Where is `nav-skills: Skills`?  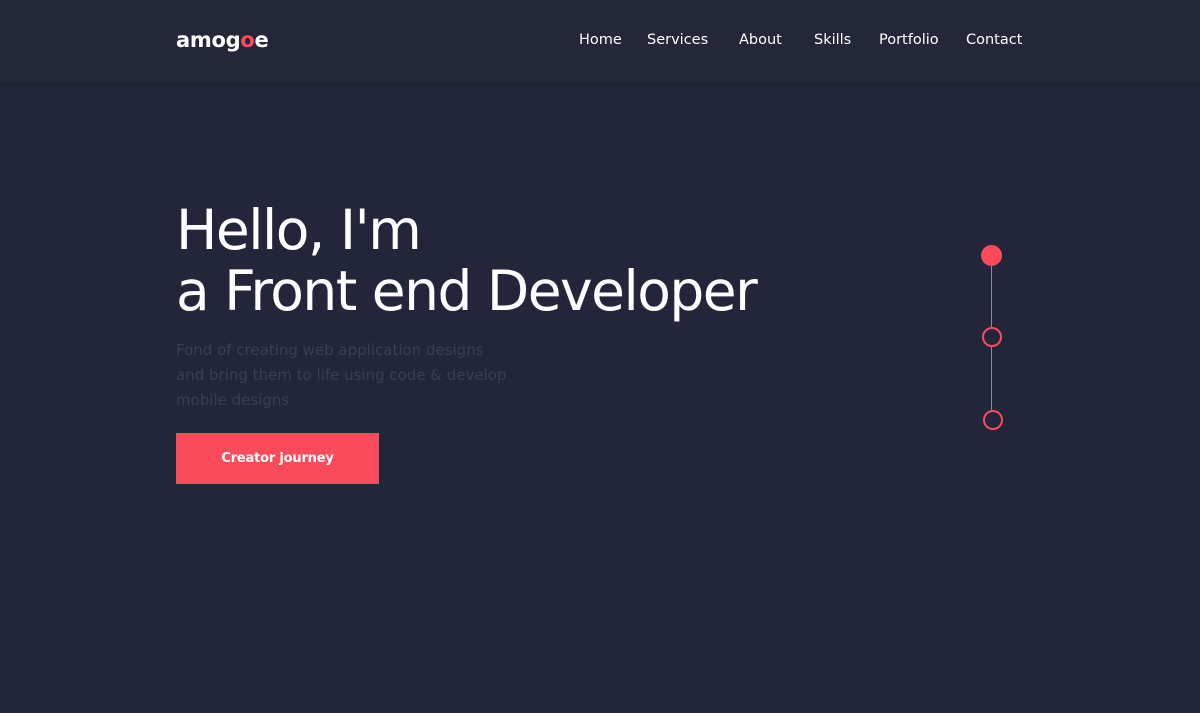 nav-skills: Skills is located at coordinates (832, 40).